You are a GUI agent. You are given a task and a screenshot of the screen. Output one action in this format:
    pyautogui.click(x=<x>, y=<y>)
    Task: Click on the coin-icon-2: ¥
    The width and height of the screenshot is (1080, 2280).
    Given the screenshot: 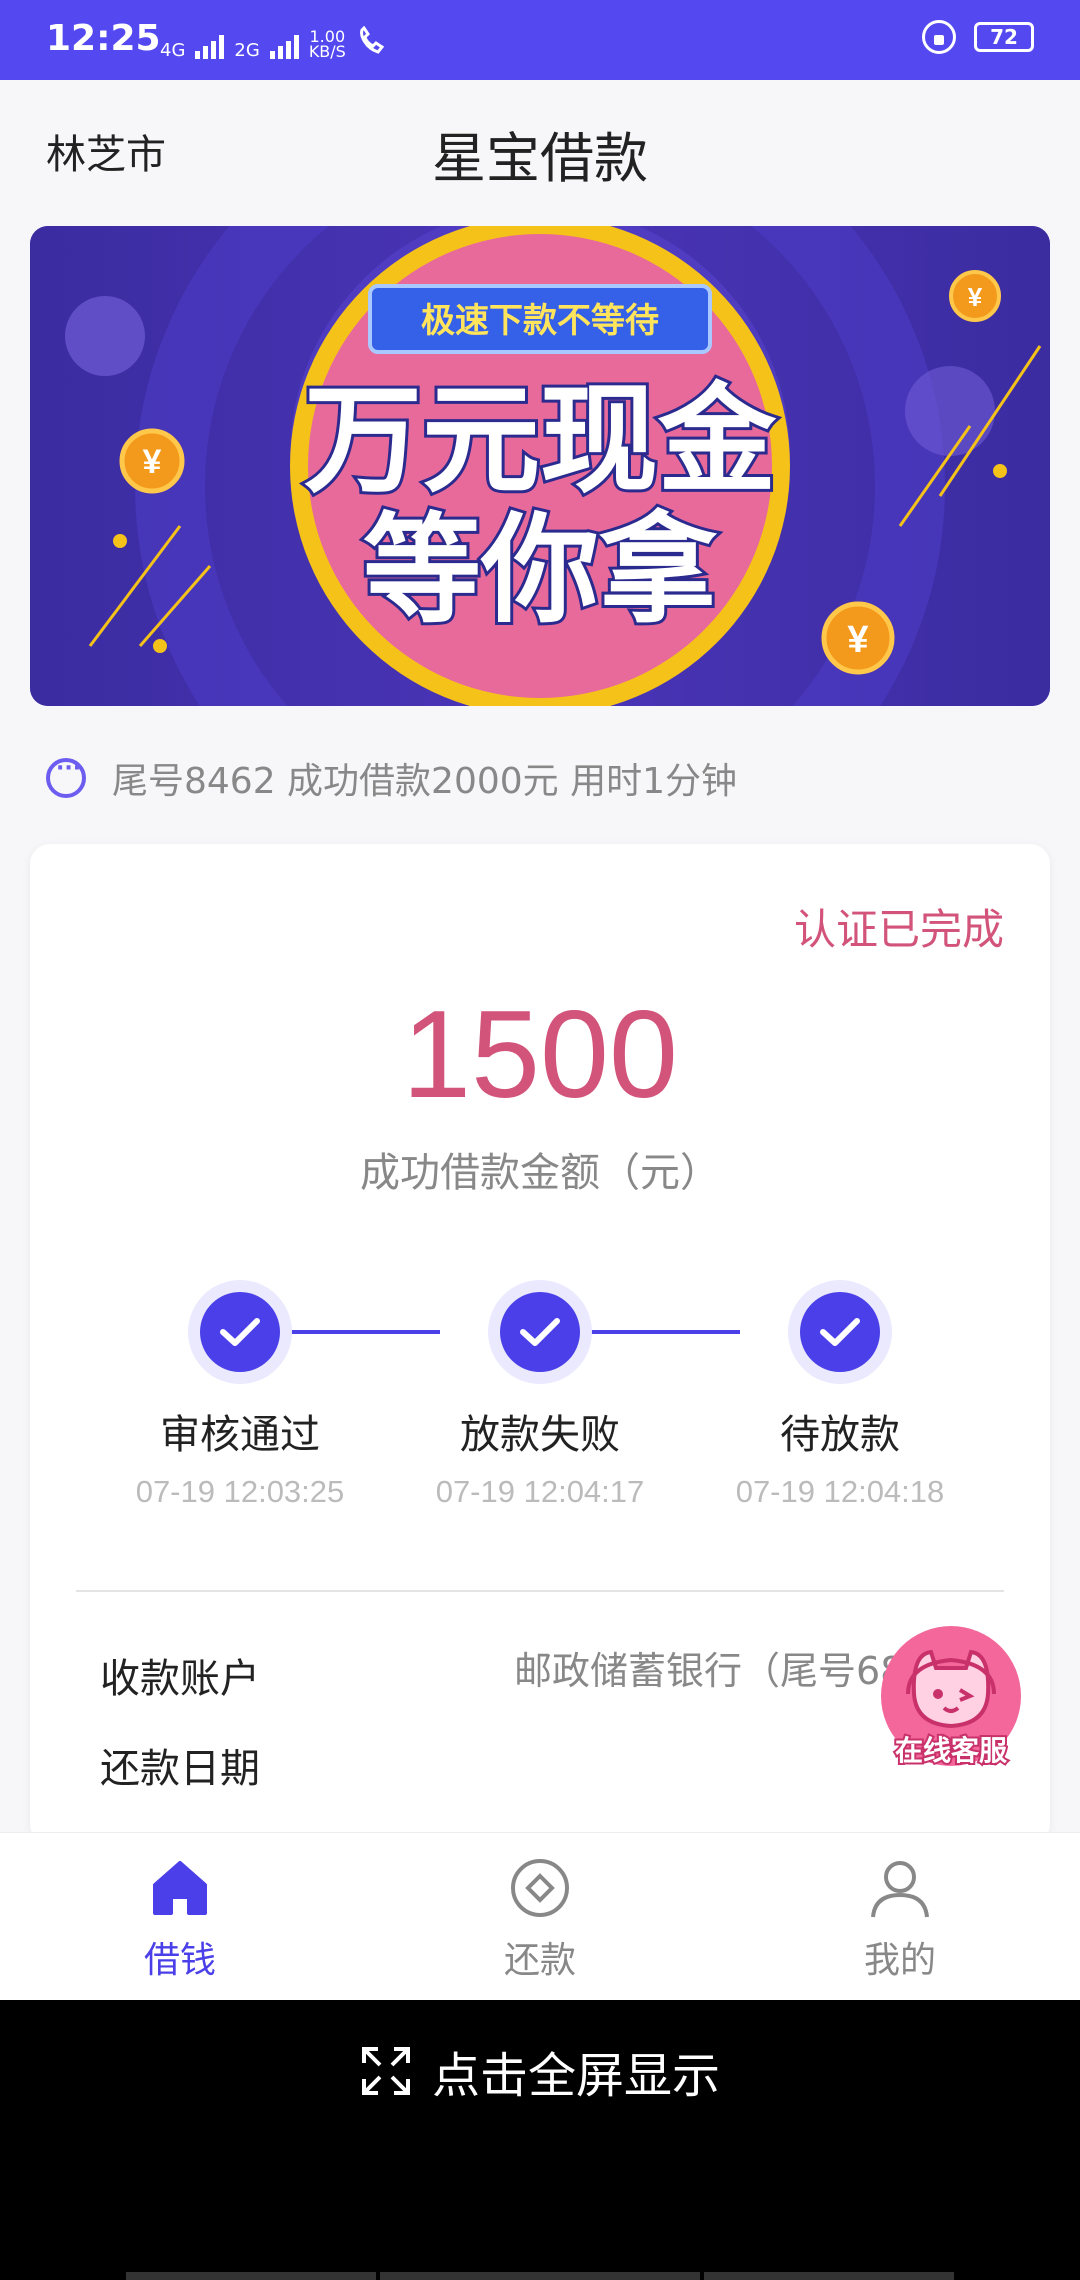 What is the action you would take?
    pyautogui.click(x=975, y=296)
    